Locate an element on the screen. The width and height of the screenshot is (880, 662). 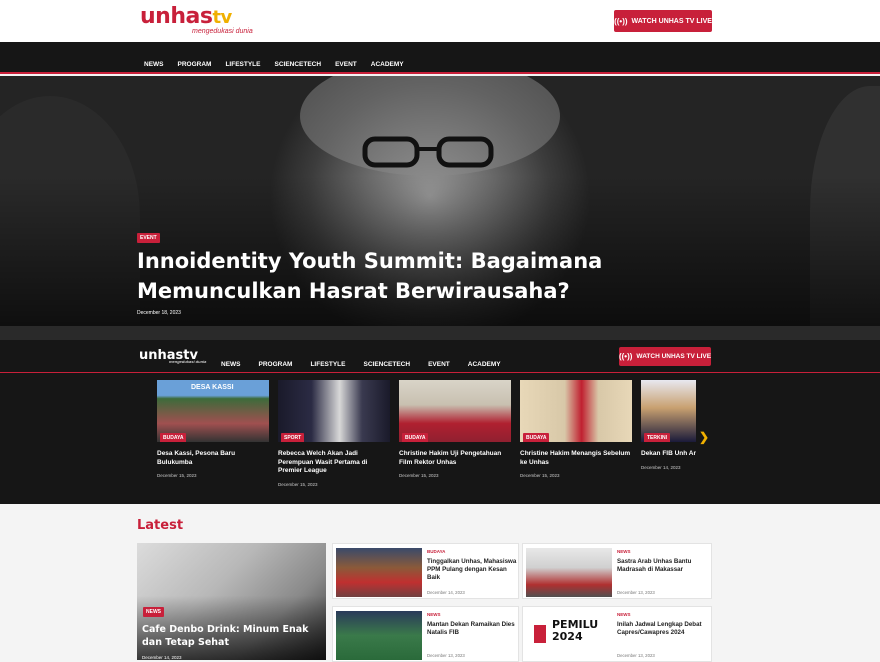
card-image: TERKINI is located at coordinates (668, 411).